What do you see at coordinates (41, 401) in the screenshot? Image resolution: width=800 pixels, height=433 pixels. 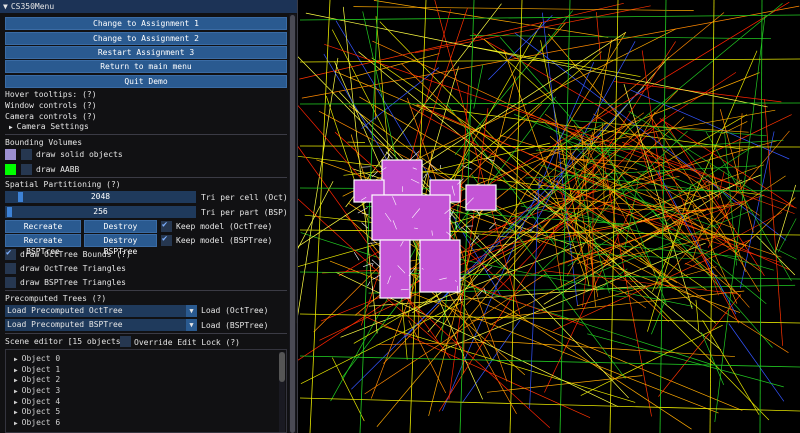 I see `object-label: Object 4` at bounding box center [41, 401].